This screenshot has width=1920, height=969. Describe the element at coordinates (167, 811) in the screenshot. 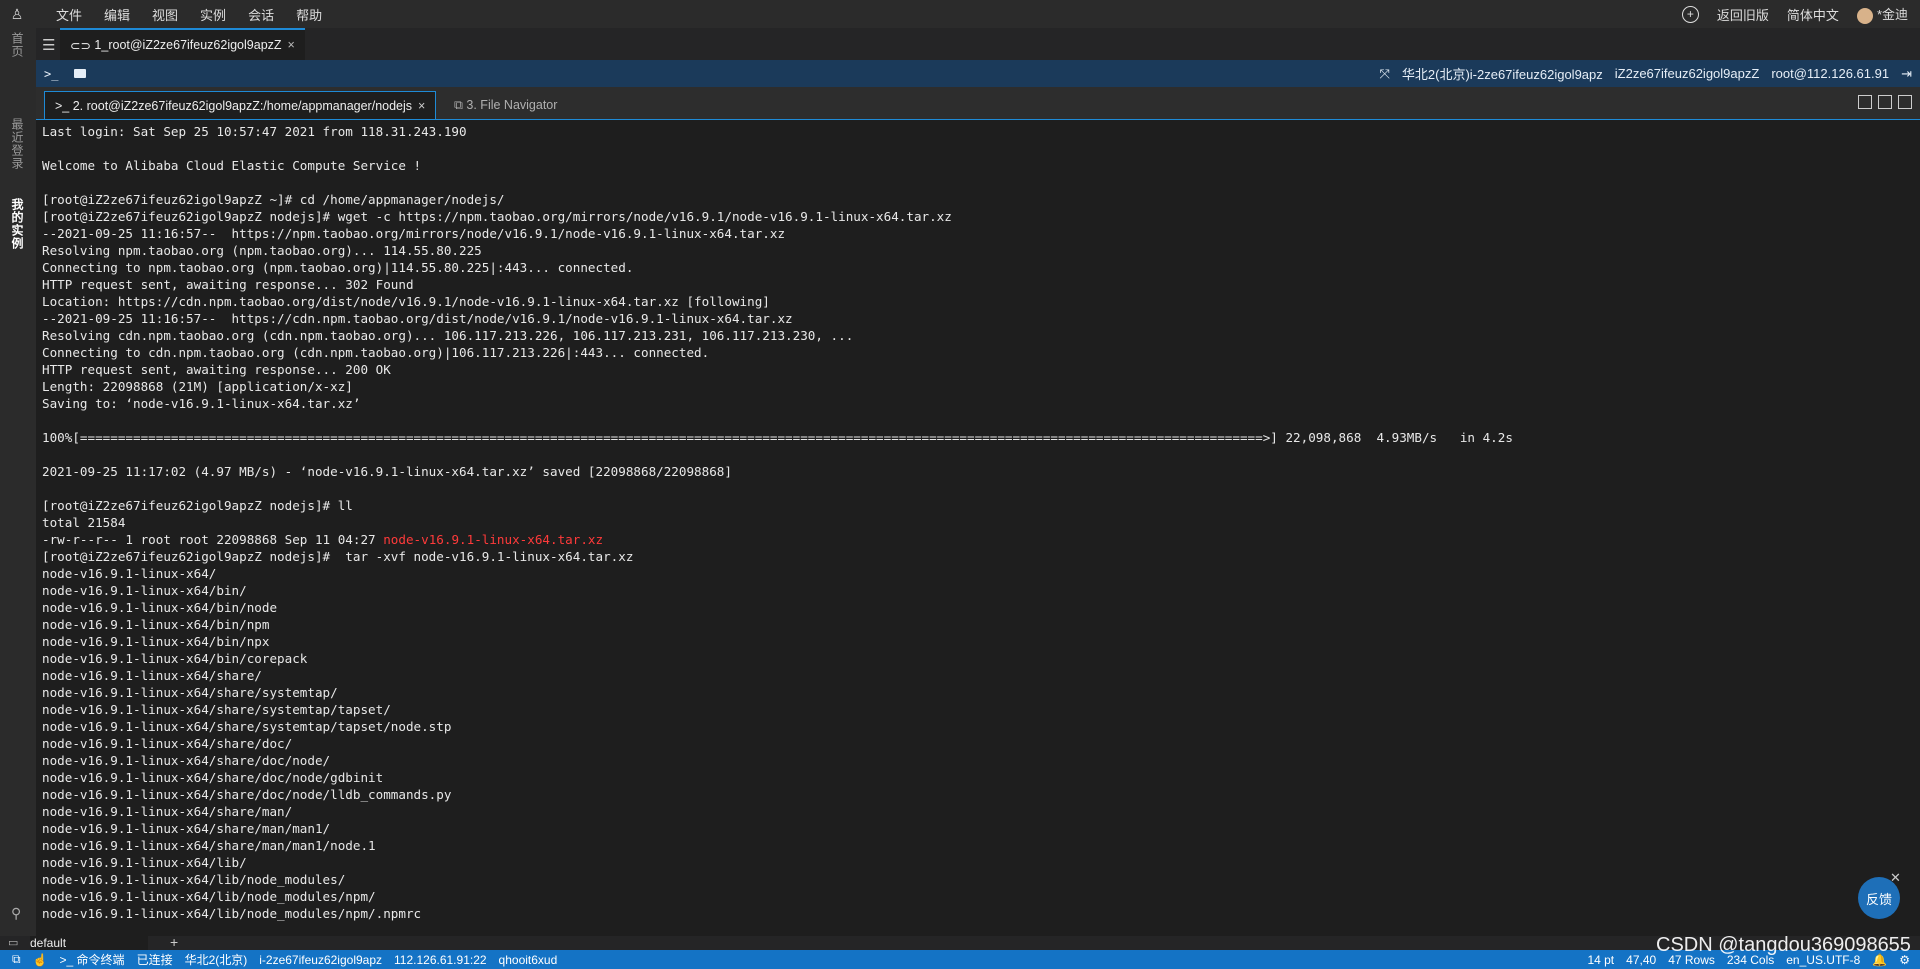

I see `terminal-line: node-v16.9.1-linux-x64/share/man/` at that location.